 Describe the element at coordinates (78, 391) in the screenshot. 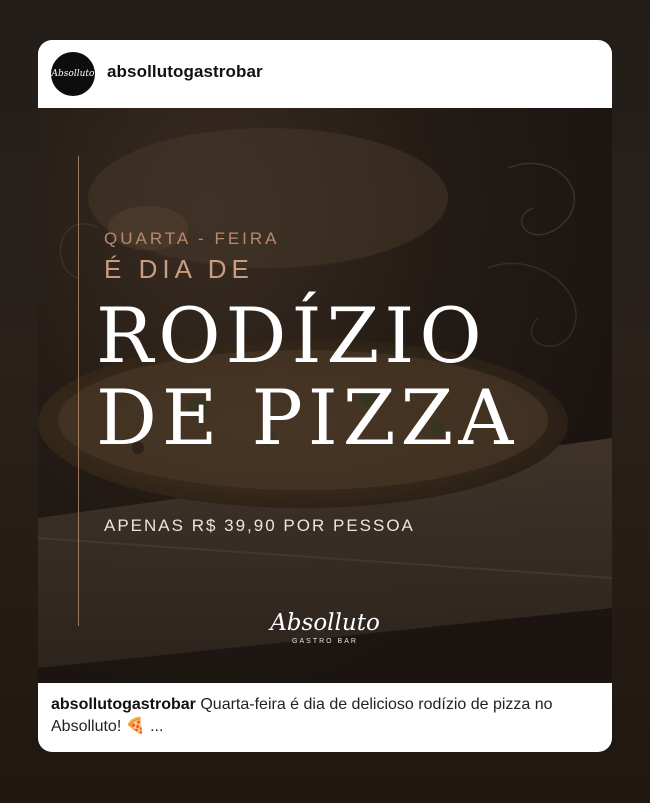

I see `decorative-vertical-line` at that location.